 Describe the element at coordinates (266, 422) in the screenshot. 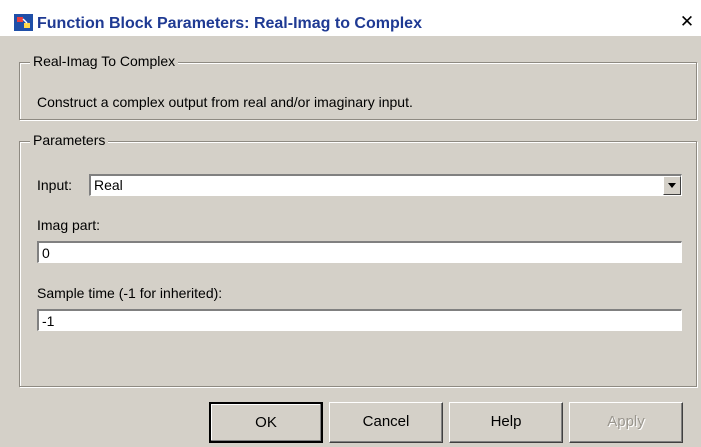

I see `ok-button: OK` at that location.